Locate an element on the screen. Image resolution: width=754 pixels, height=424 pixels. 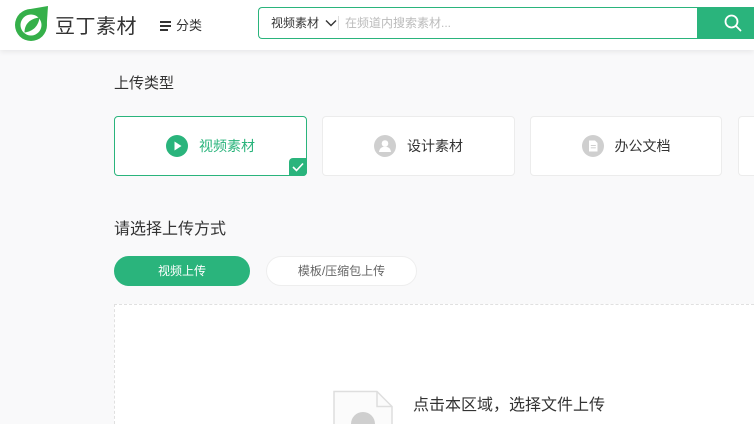
upload-type-card-office: 办公文档 is located at coordinates (626, 146).